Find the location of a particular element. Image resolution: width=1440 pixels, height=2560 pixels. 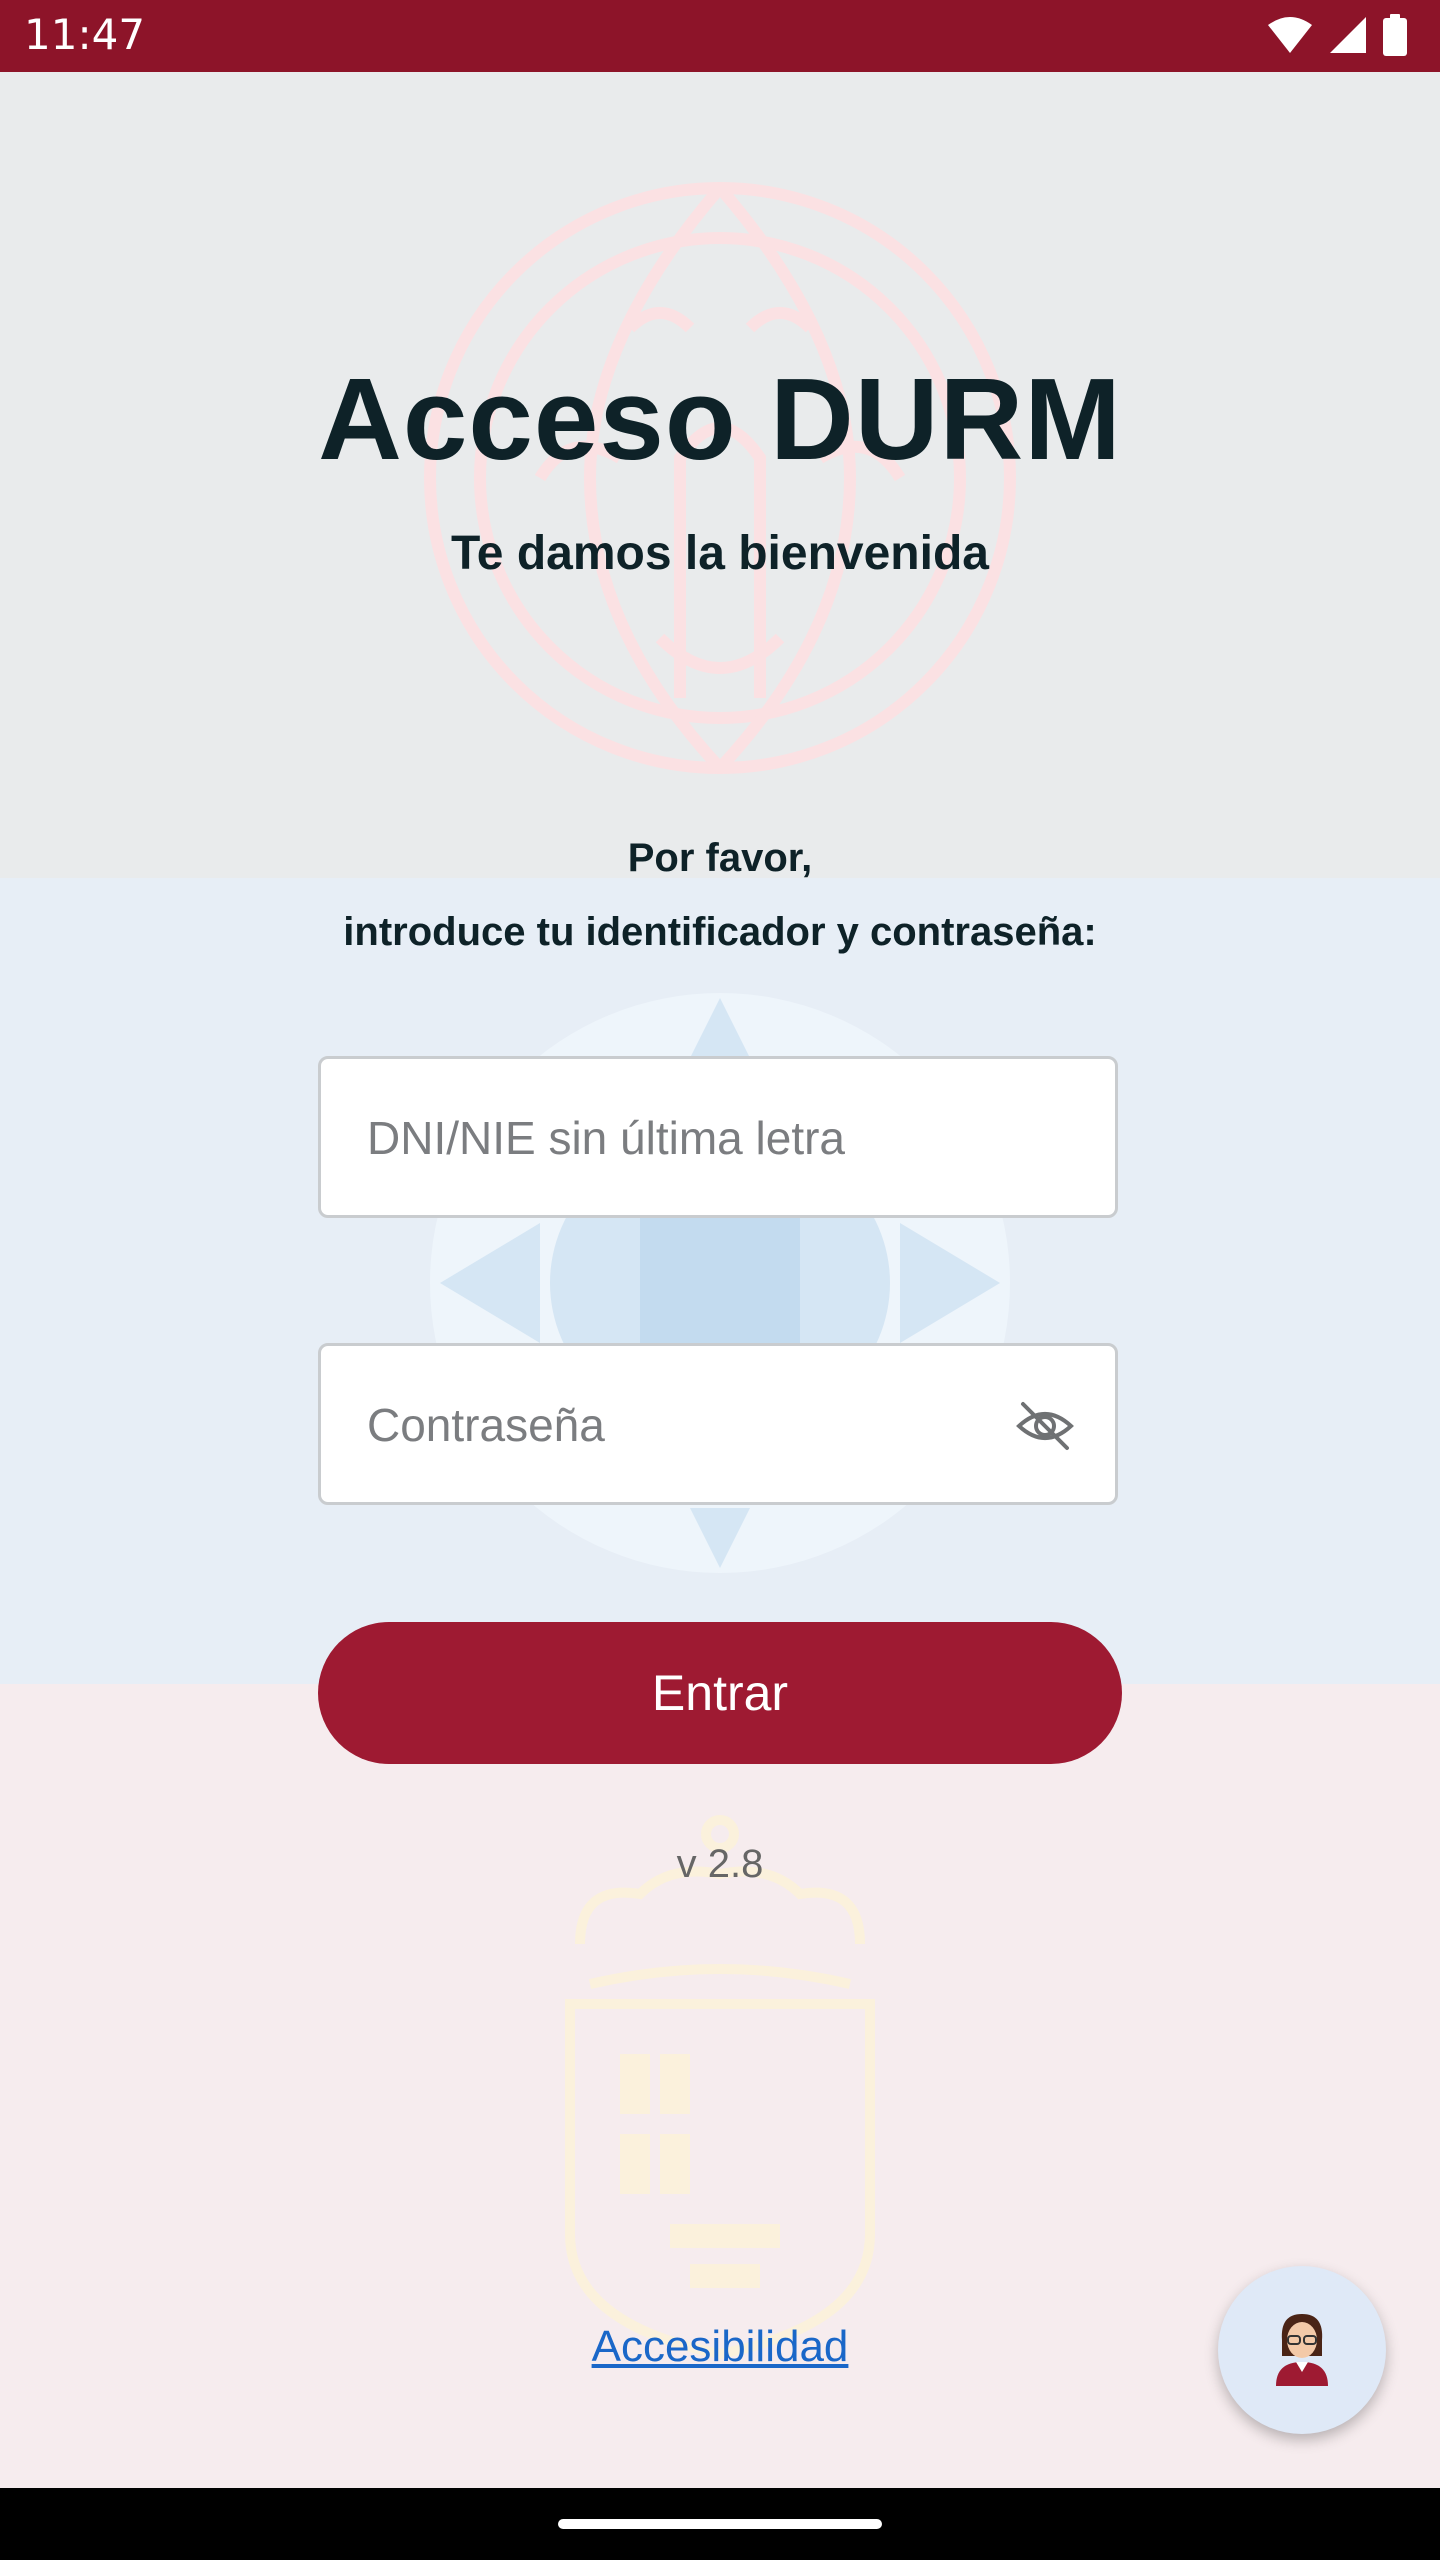

eye-off-icon is located at coordinates (1045, 1426).